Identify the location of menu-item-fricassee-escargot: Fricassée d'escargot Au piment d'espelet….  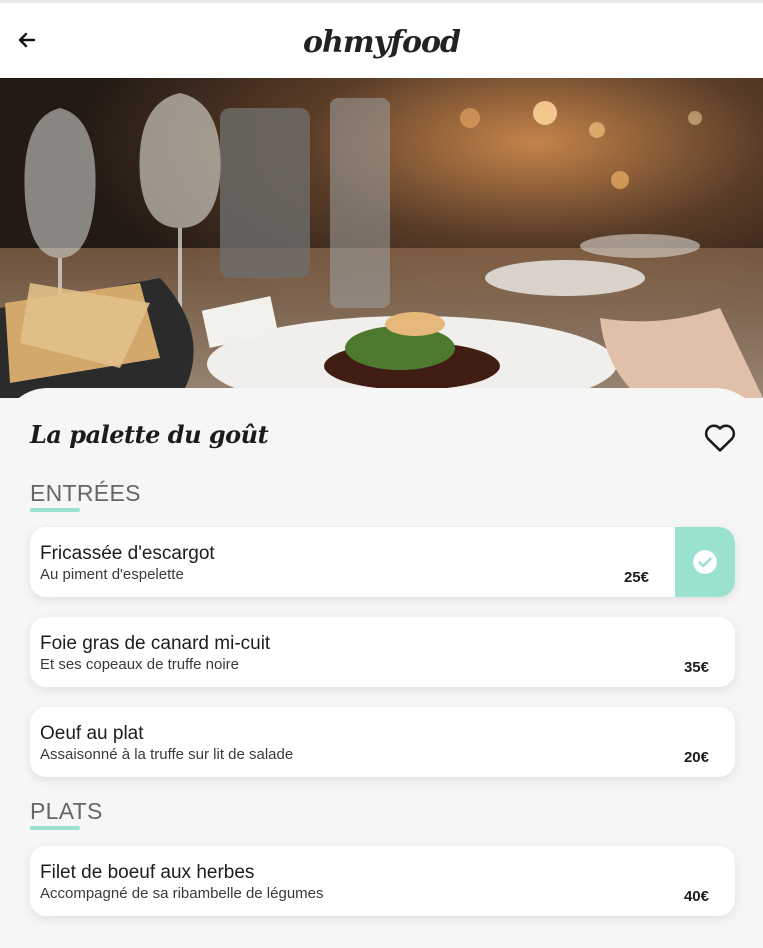
(382, 562).